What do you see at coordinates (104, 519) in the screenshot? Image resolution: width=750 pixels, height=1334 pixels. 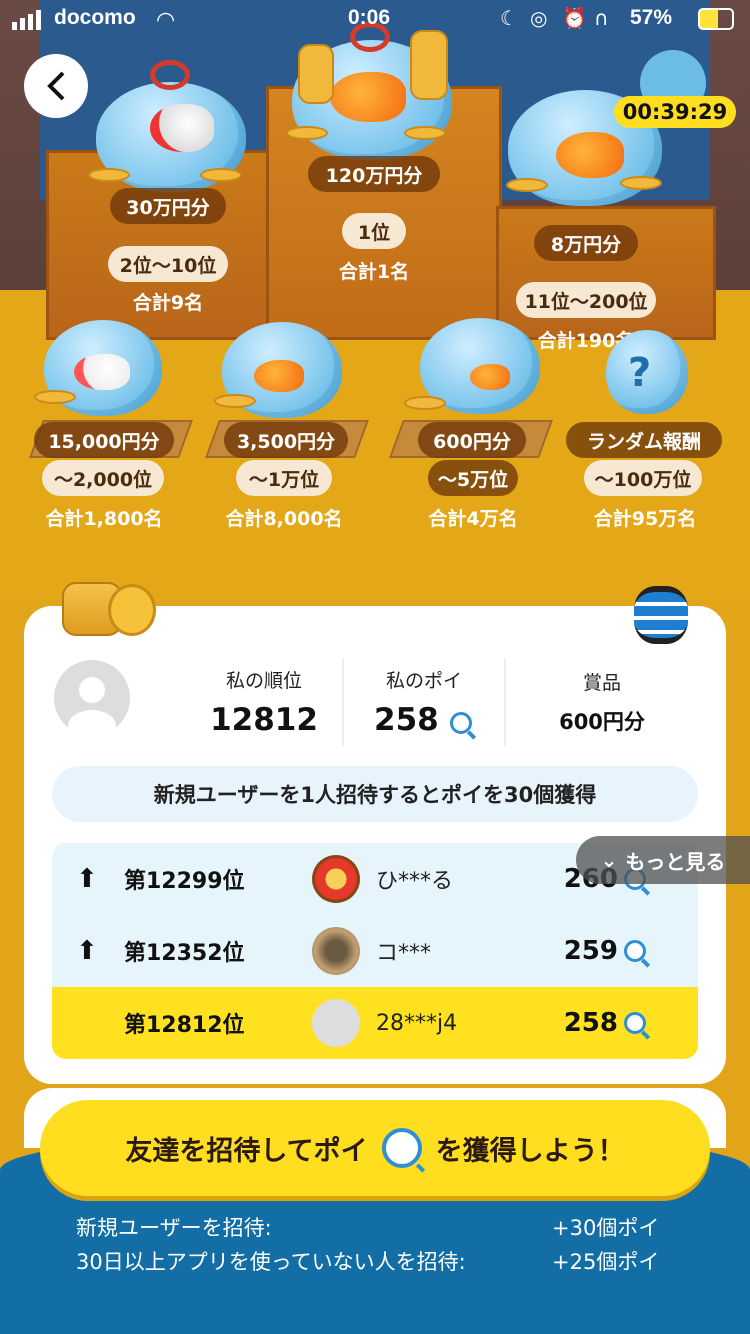 I see `prize-total: 合計1,800名` at bounding box center [104, 519].